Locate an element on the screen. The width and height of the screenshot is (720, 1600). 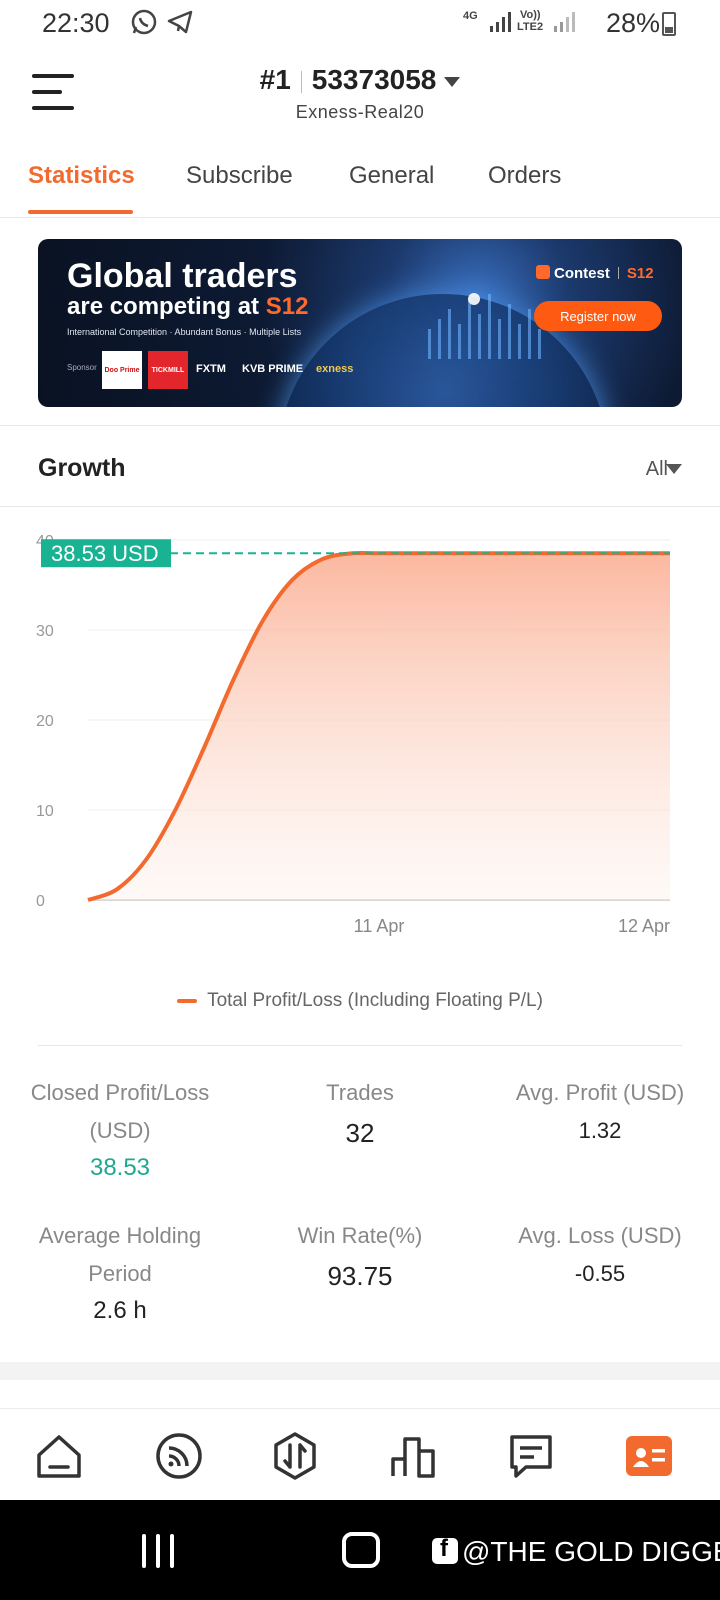
stat-avg-loss: Avg. Loss (USD) -0.55 is located at coordinates (600, 1252).